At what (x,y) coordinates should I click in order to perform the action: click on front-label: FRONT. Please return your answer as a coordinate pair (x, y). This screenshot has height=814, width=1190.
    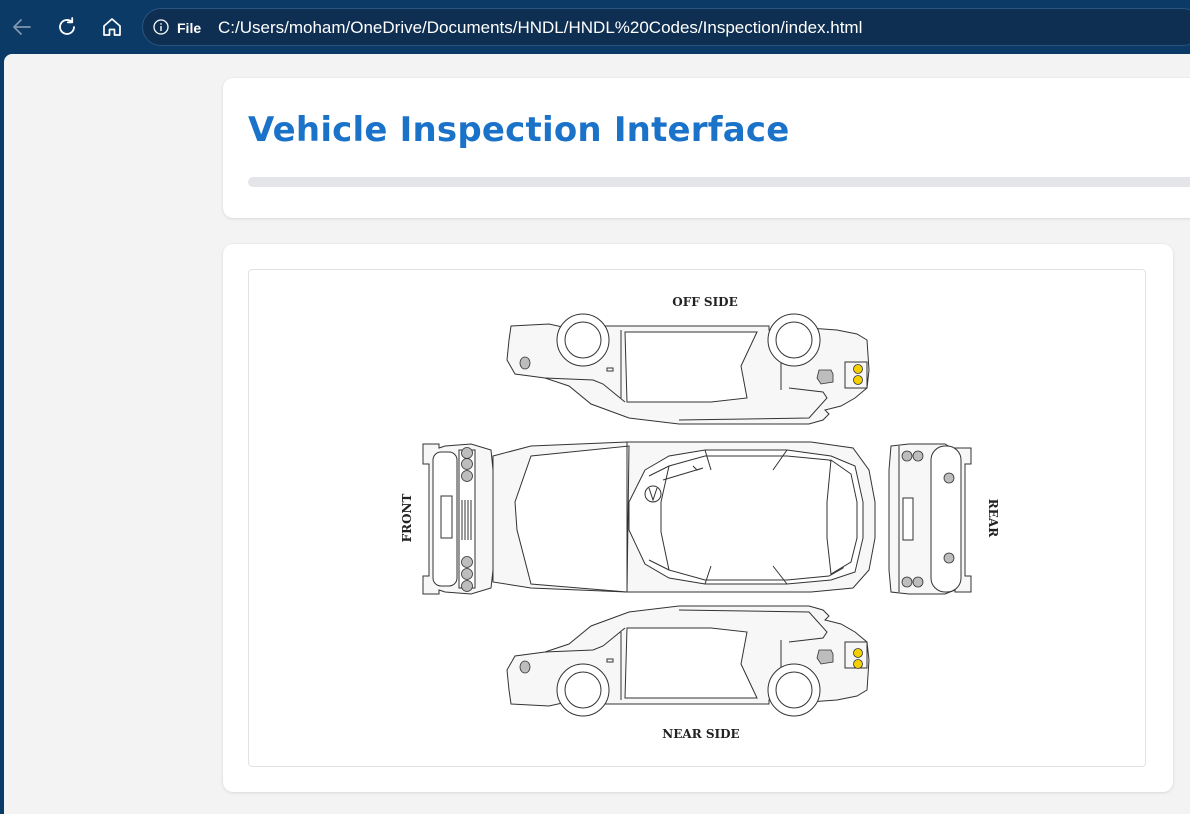
    Looking at the image, I should click on (407, 518).